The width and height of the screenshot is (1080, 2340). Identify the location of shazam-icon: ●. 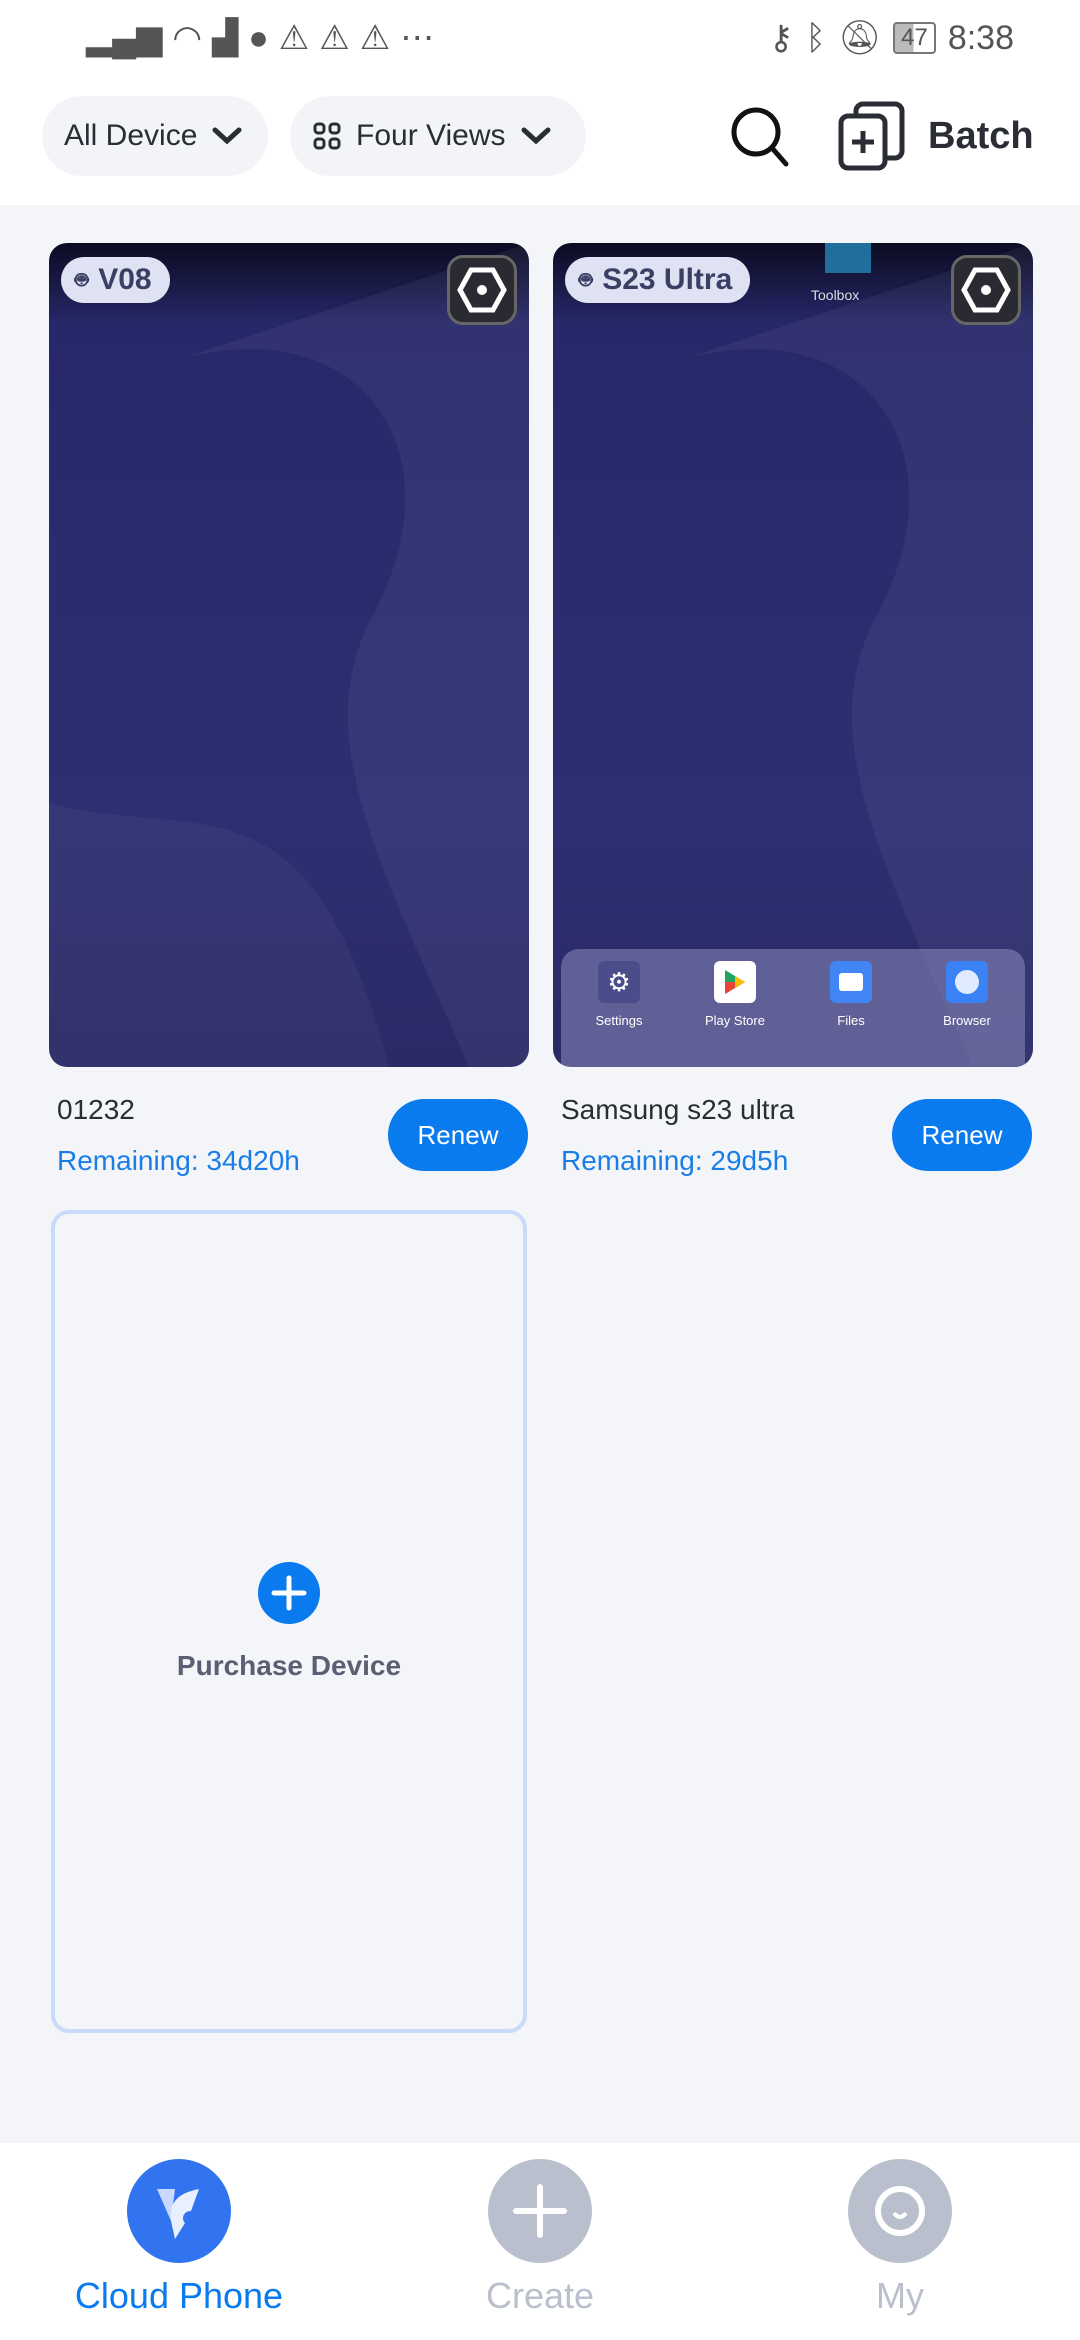
(258, 37).